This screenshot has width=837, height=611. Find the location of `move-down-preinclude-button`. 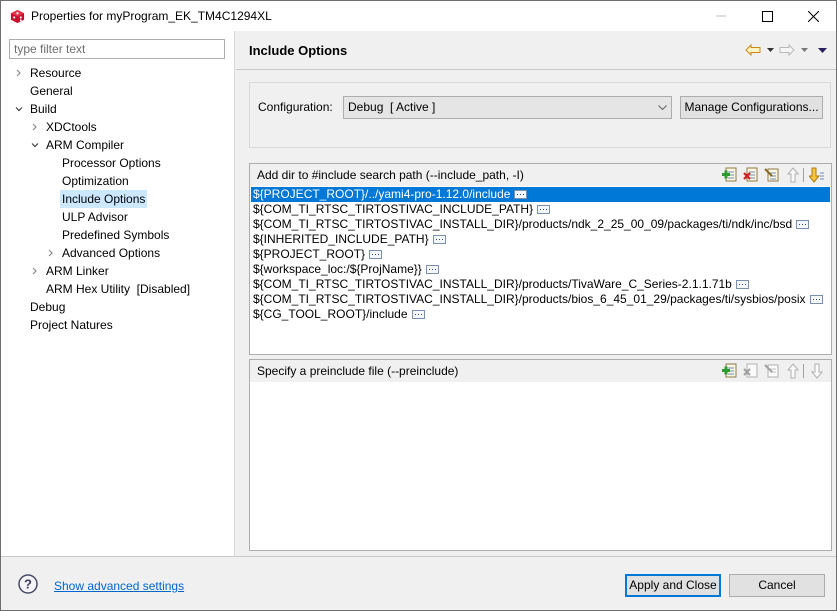

move-down-preinclude-button is located at coordinates (817, 371).